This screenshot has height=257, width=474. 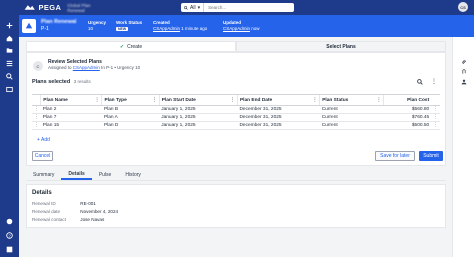 I want to click on assignee-link: CSAppAdmin, so click(x=86, y=67).